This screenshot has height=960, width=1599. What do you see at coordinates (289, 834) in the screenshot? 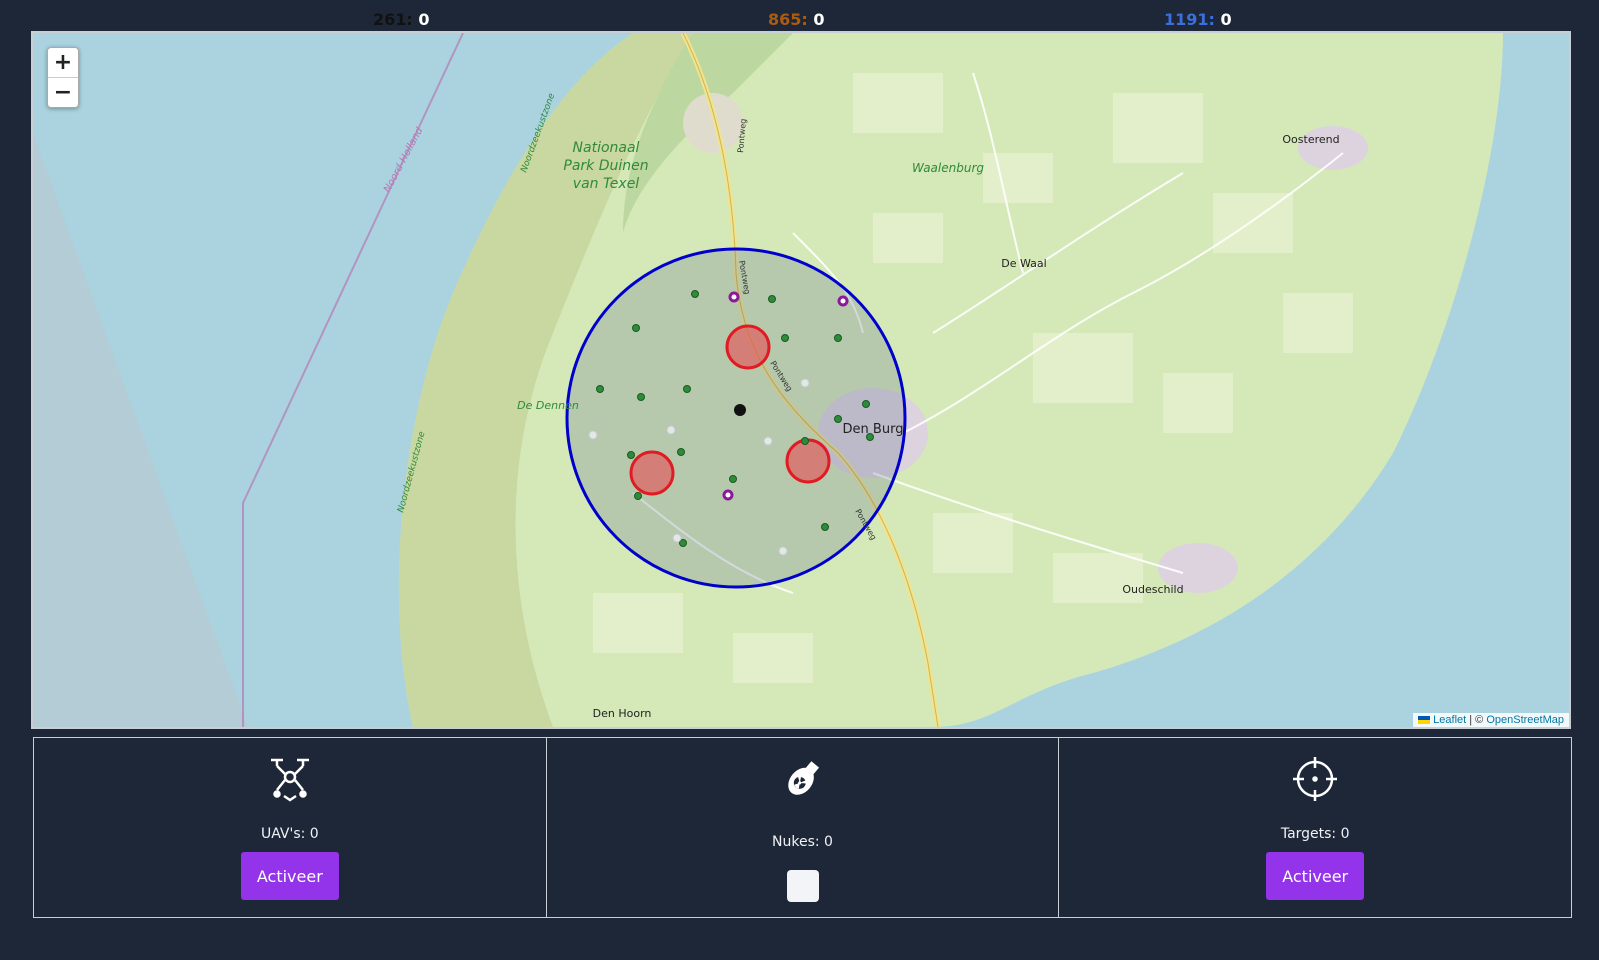
I see `uav-count: UAV's: 0` at bounding box center [289, 834].